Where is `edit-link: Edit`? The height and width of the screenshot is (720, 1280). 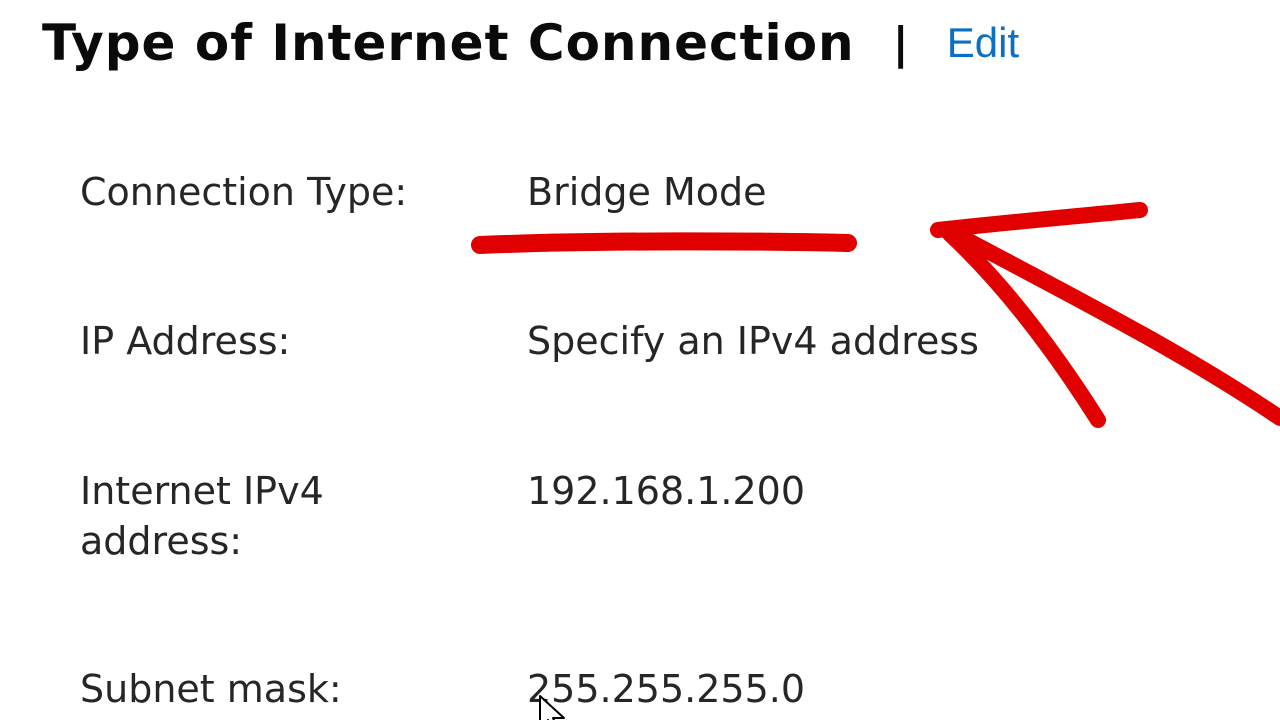 edit-link: Edit is located at coordinates (983, 43).